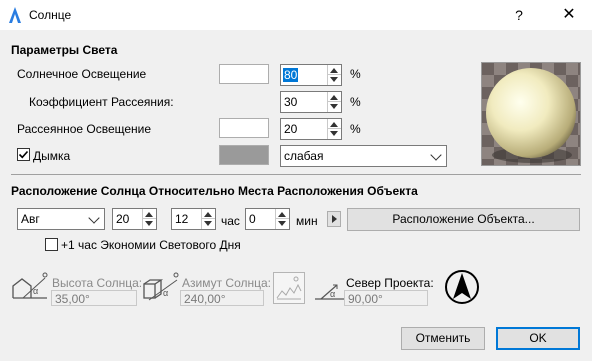 The width and height of the screenshot is (592, 361). I want to click on sun-lighting-field: 80, so click(311, 75).